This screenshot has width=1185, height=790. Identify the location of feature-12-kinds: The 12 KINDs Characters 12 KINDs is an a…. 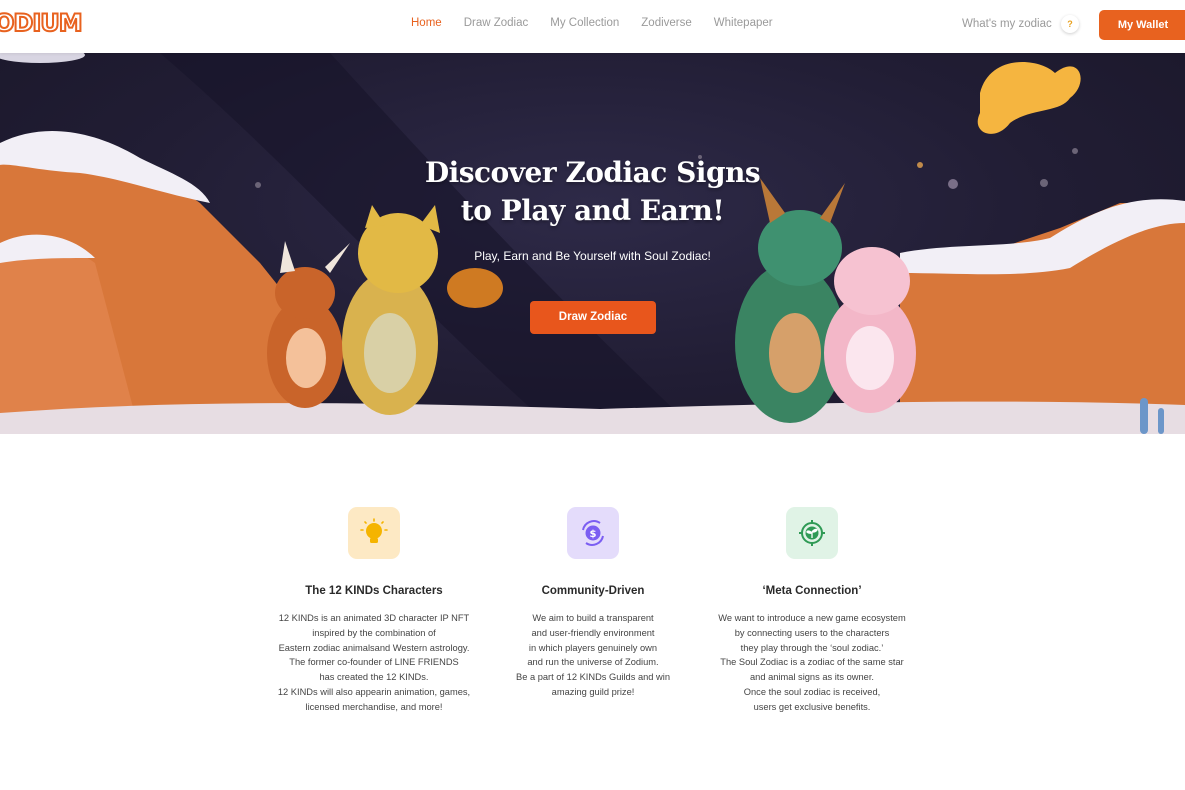
(374, 611).